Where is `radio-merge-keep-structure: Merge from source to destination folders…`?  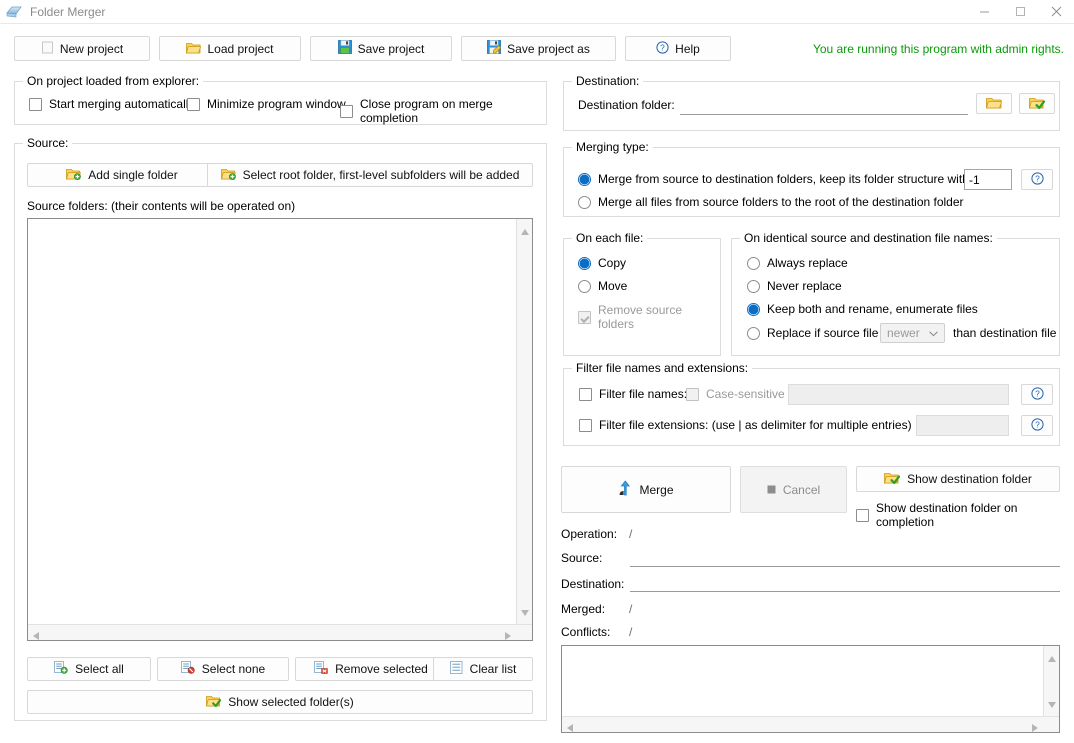 radio-merge-keep-structure: Merge from source to destination folders… is located at coordinates (789, 179).